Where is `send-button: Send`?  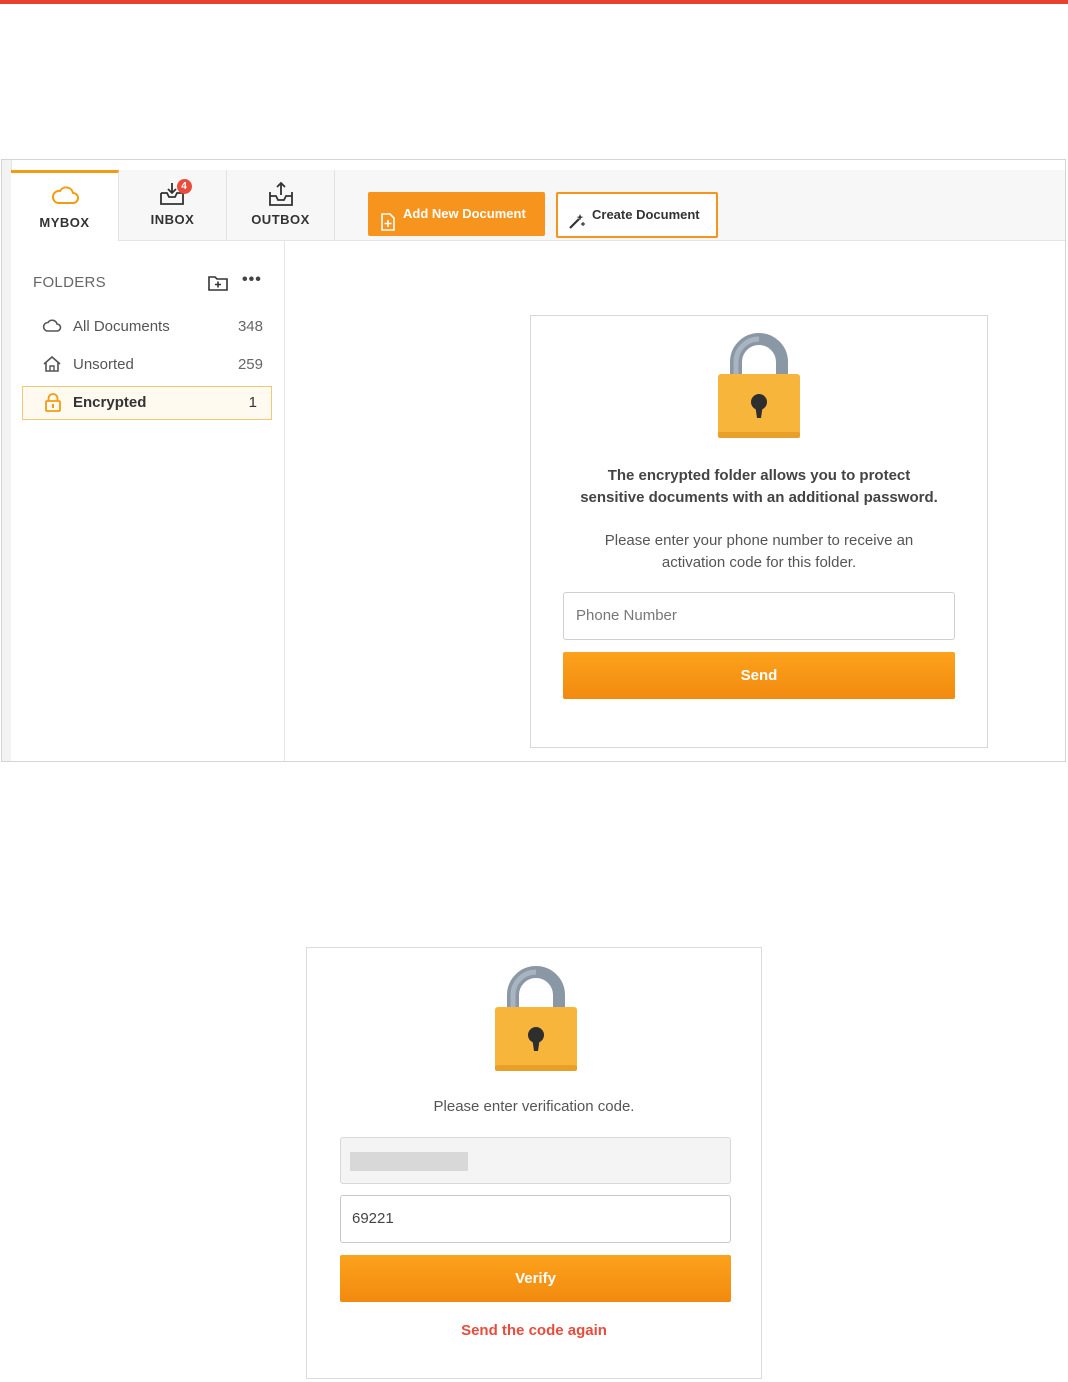
send-button: Send is located at coordinates (759, 675).